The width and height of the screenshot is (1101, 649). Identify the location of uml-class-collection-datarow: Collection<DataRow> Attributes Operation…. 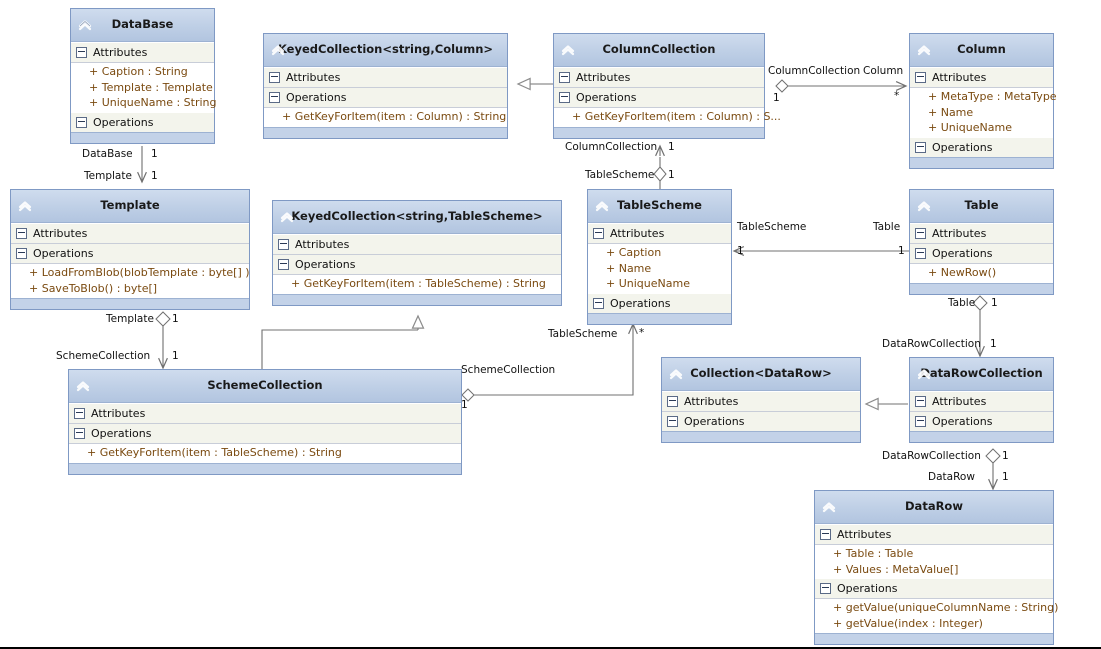
(761, 400).